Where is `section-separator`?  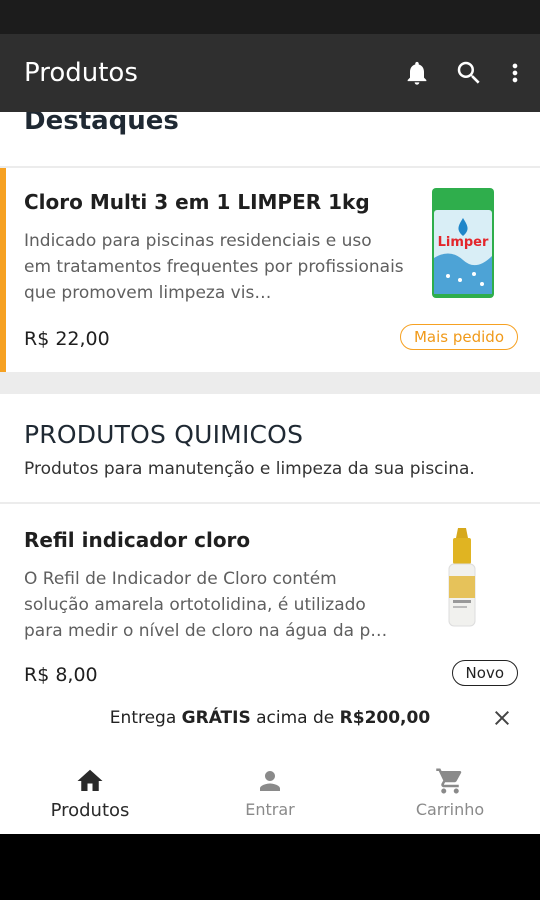
section-separator is located at coordinates (270, 383).